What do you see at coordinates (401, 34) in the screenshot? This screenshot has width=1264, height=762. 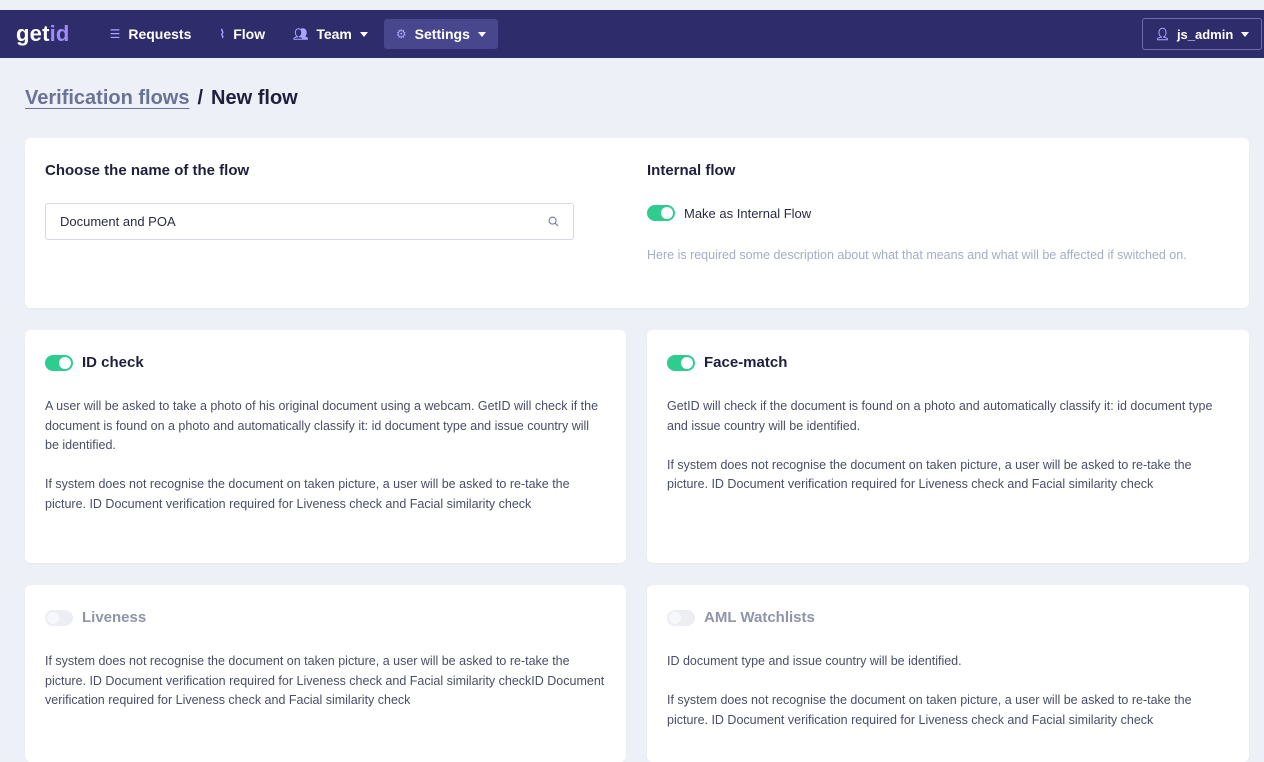 I see `gear-icon: ⚙` at bounding box center [401, 34].